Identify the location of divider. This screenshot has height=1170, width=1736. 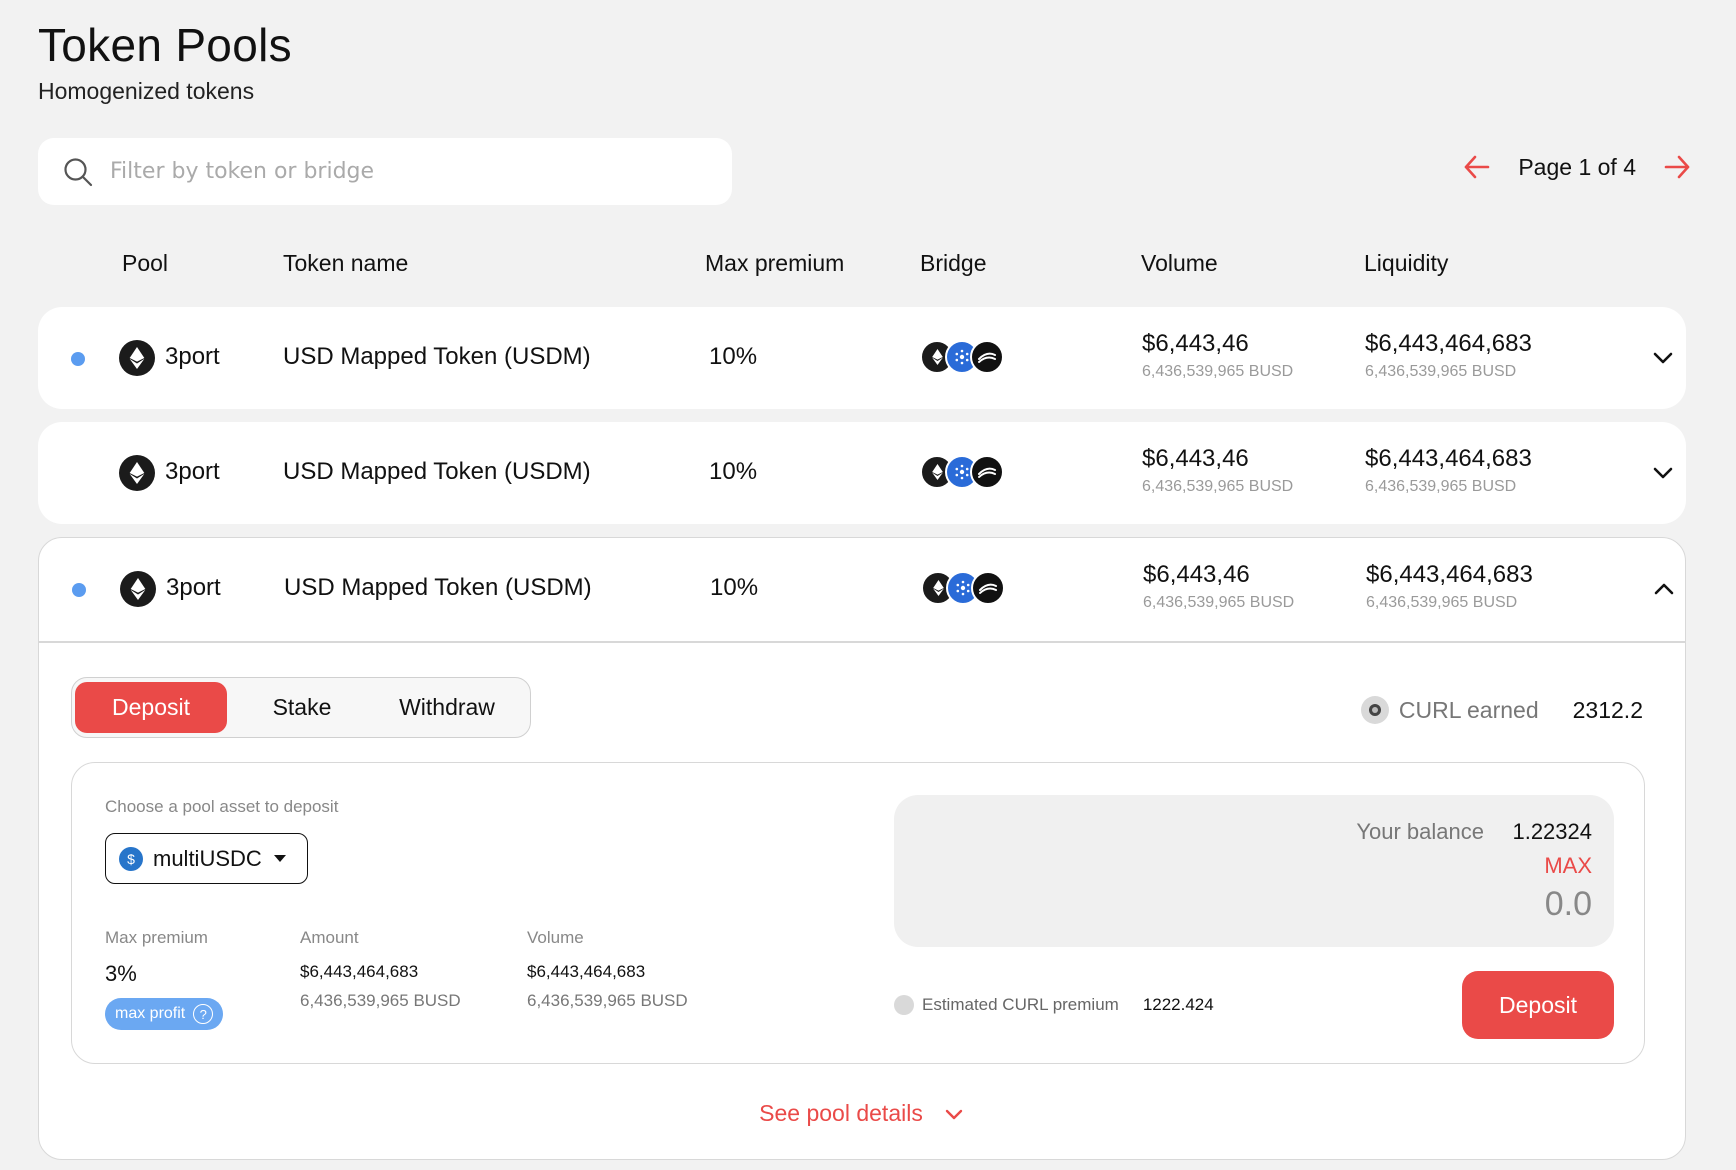
(862, 642).